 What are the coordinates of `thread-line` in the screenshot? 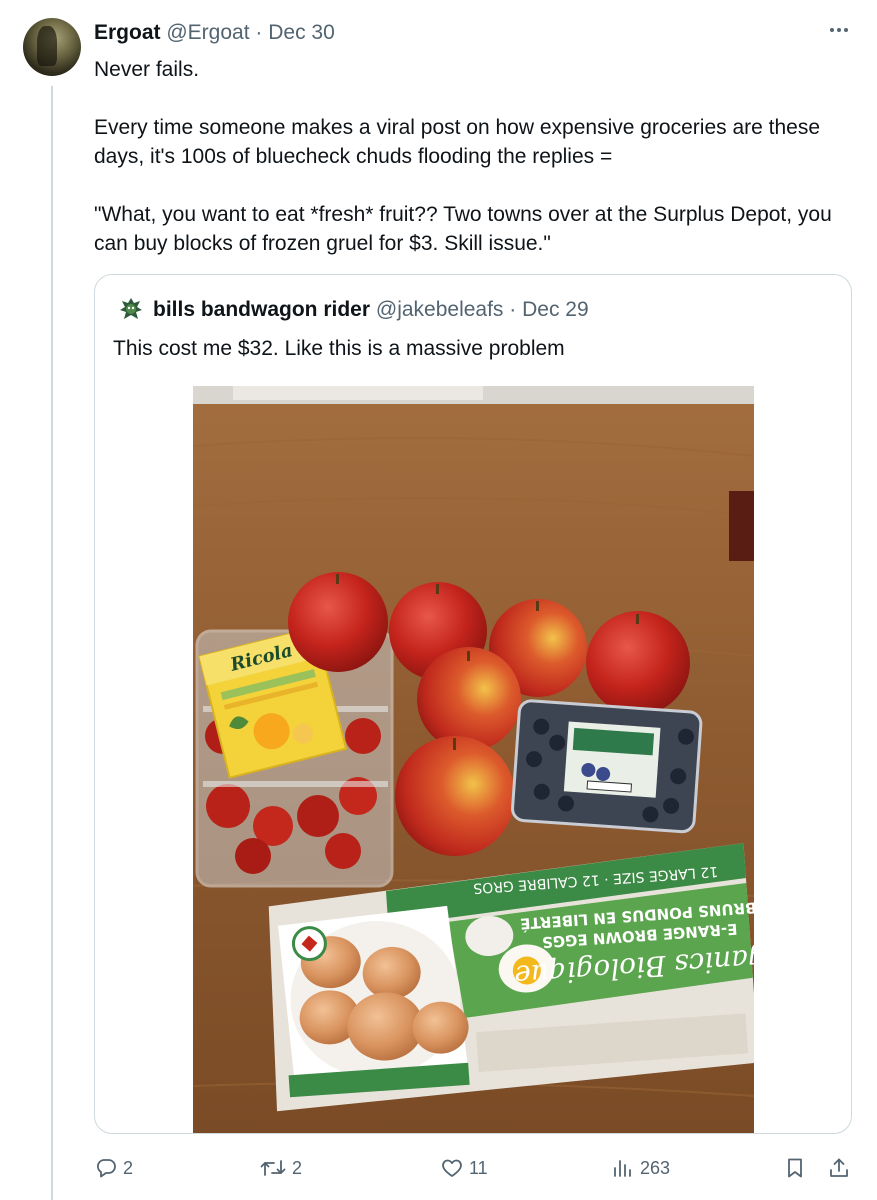 It's located at (52, 643).